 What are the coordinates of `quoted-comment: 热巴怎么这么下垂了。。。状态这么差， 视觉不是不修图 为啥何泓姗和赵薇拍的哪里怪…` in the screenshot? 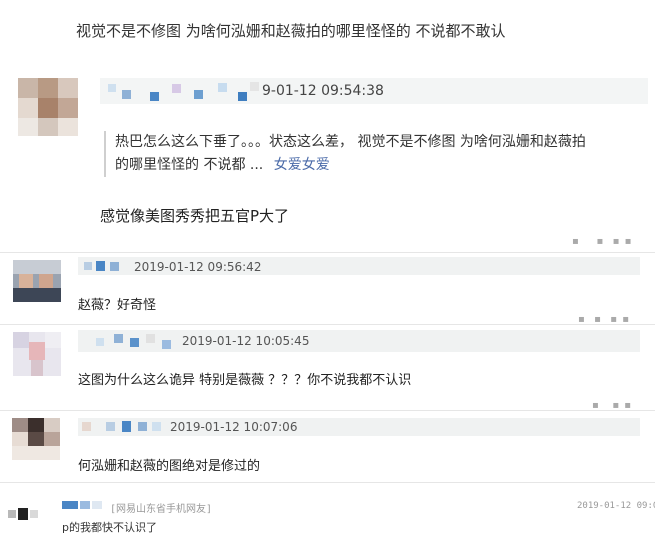 It's located at (349, 154).